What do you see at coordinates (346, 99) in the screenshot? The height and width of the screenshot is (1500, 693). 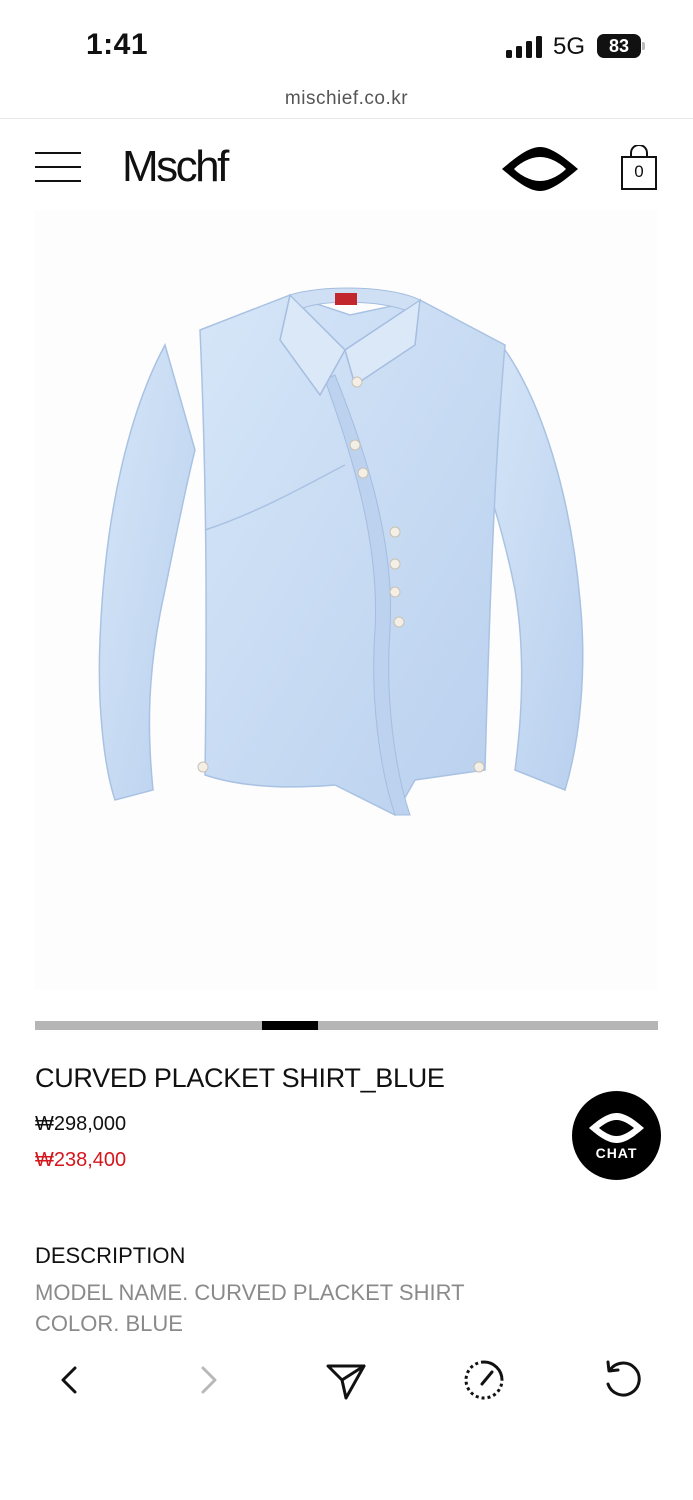 I see `url-bar: mischief.co.kr` at bounding box center [346, 99].